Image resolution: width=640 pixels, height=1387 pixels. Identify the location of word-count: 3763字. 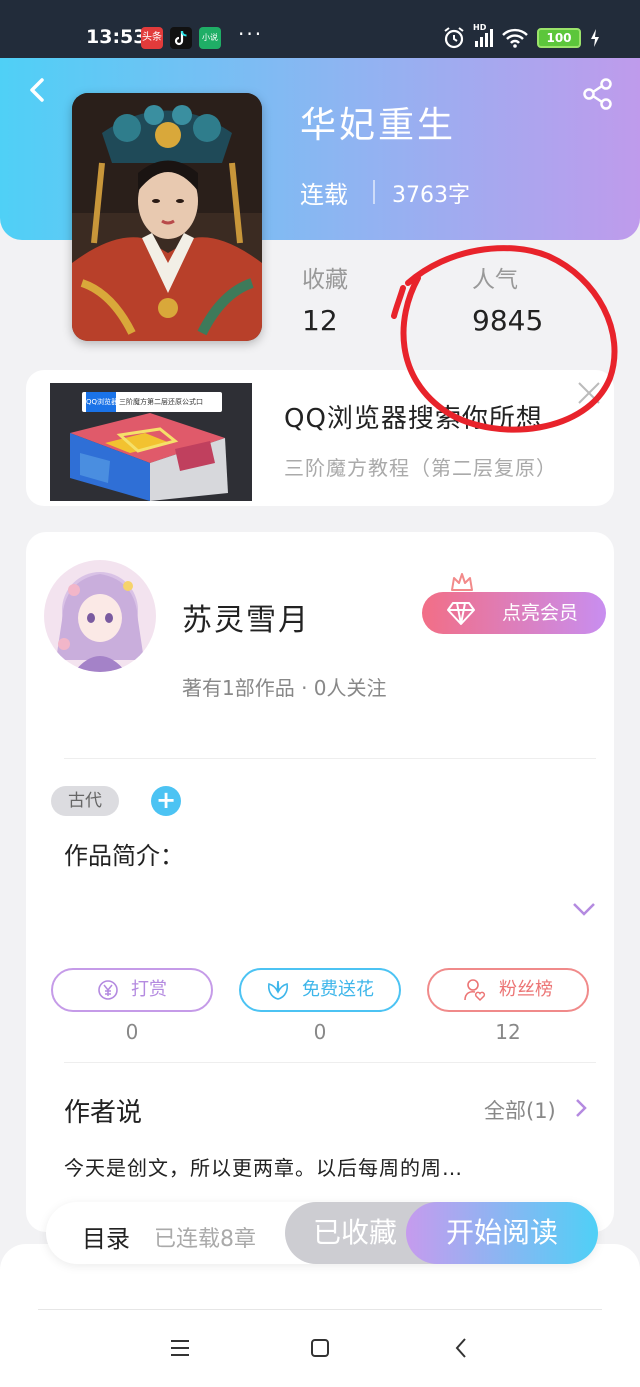
(431, 195).